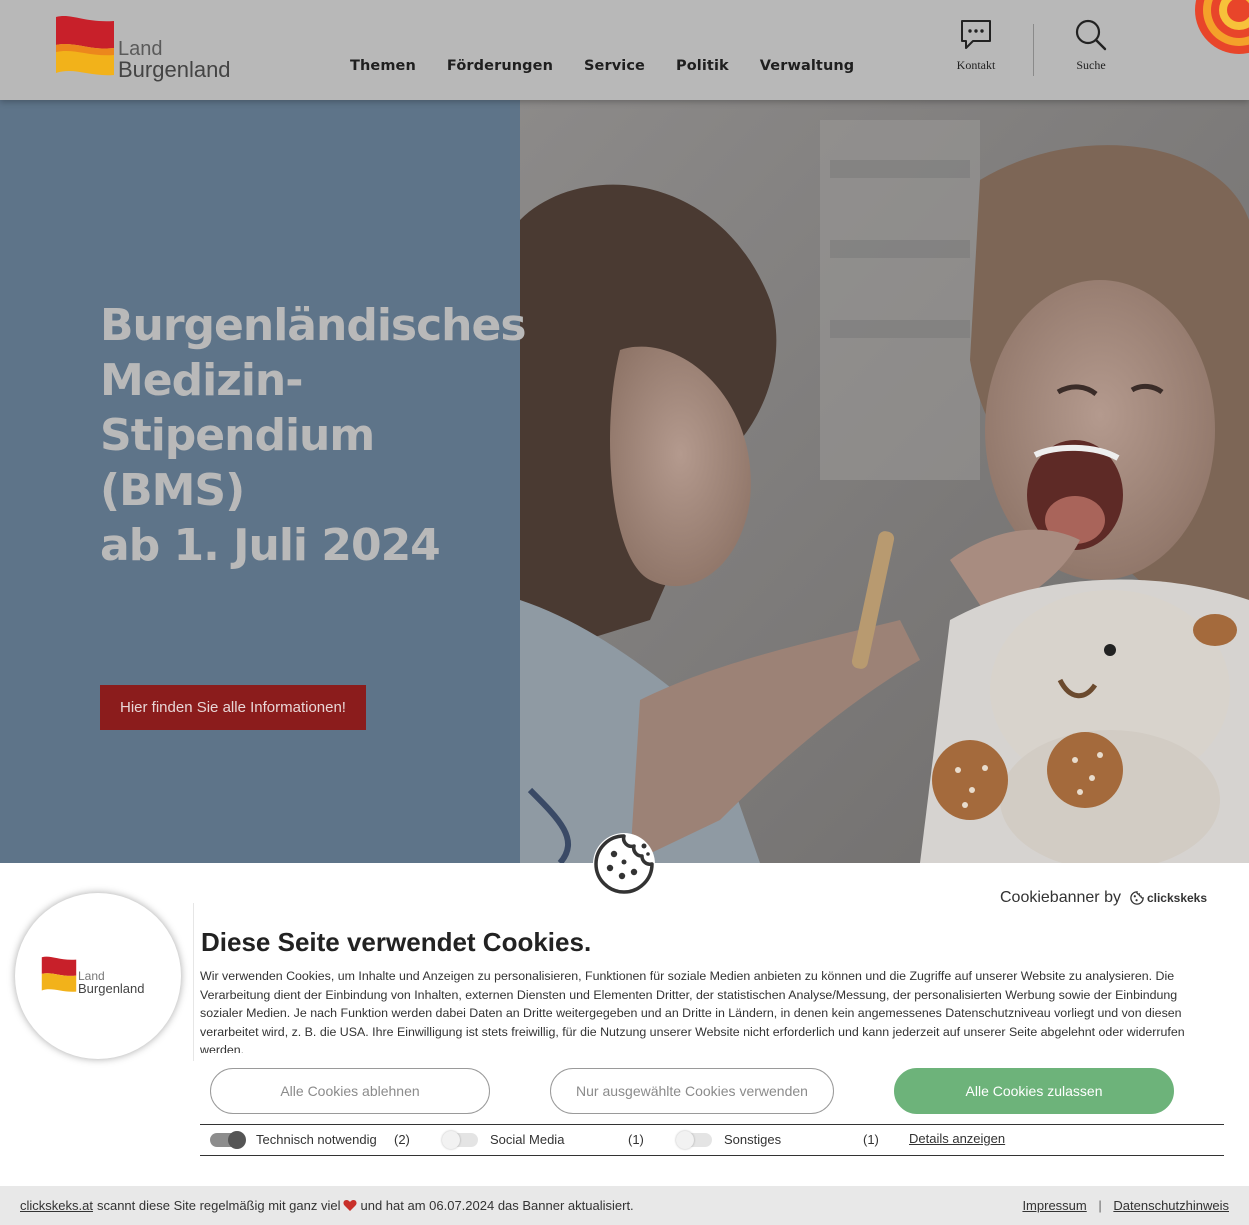  I want to click on hero-title-line: ab 1. Juli 2024, so click(270, 545).